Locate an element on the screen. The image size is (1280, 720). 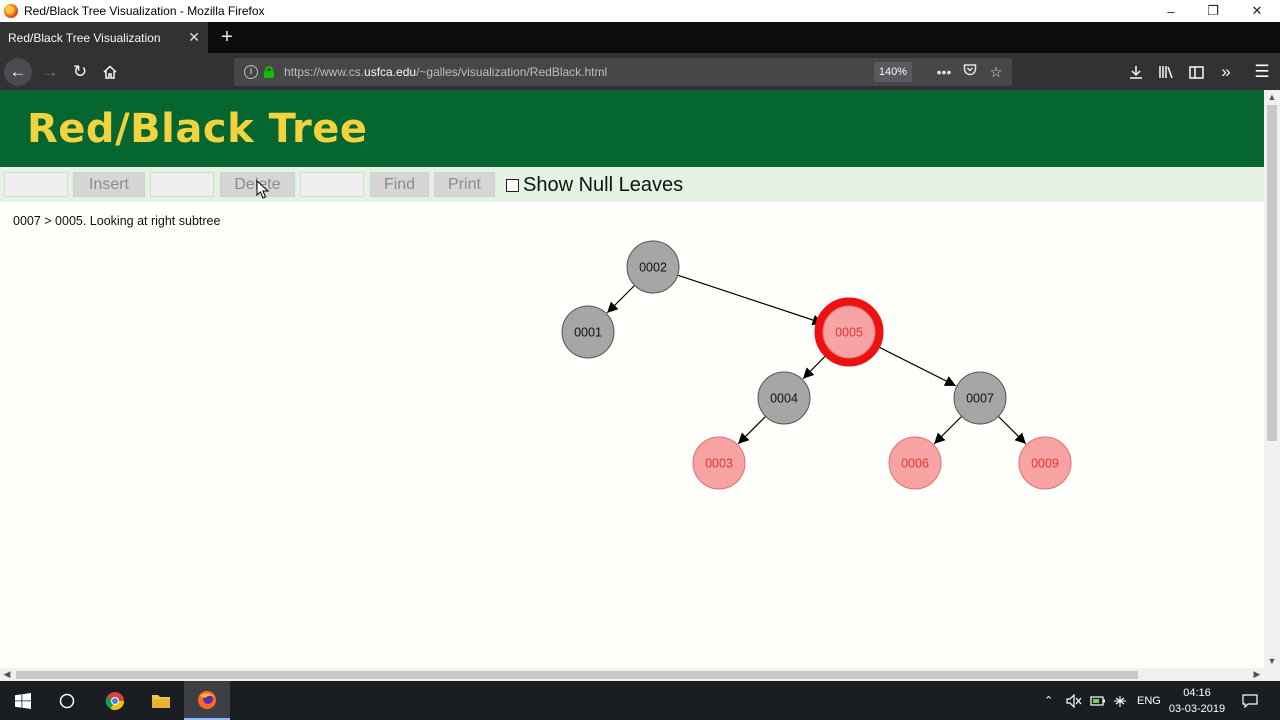
downloads-icon is located at coordinates (1136, 72).